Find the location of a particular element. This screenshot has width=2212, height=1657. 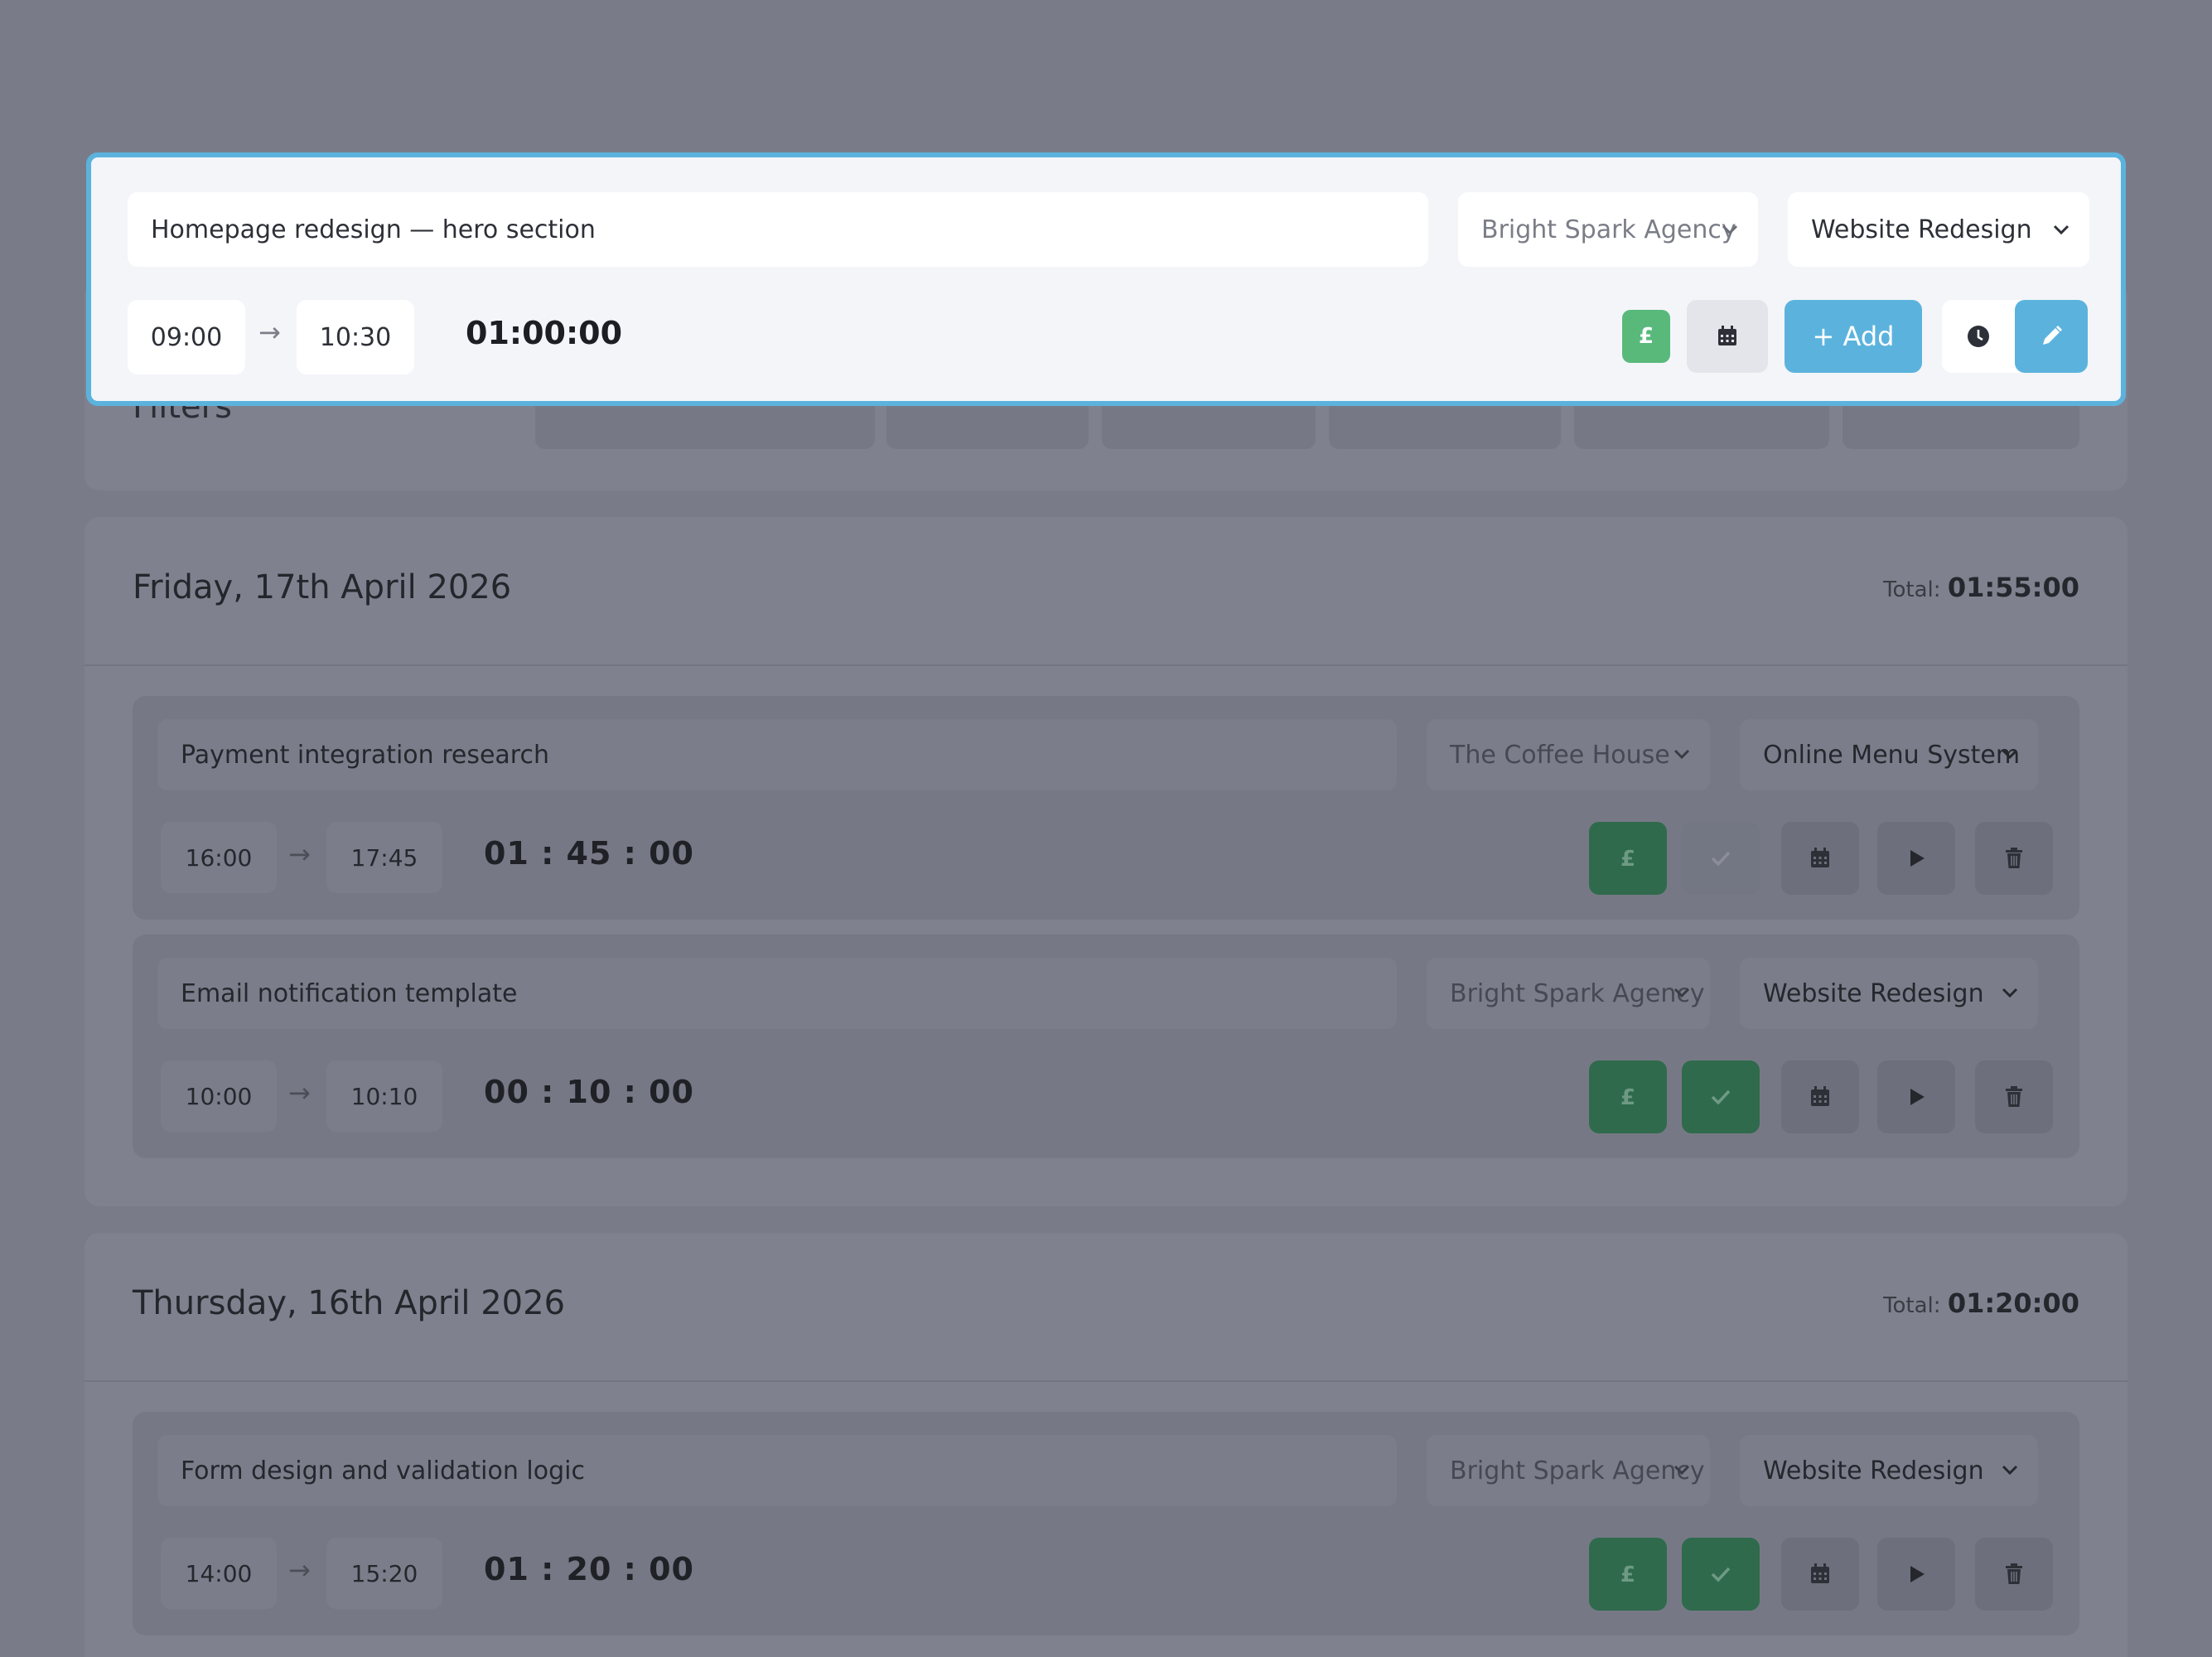

start-time-input: 16:00 is located at coordinates (219, 857).